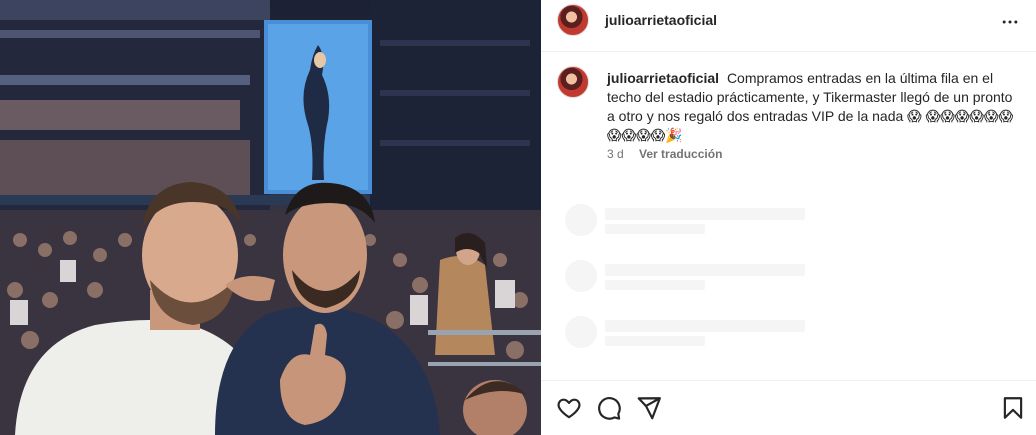 This screenshot has height=435, width=1036. I want to click on post-header: julioarrietaoficial, so click(788, 26).